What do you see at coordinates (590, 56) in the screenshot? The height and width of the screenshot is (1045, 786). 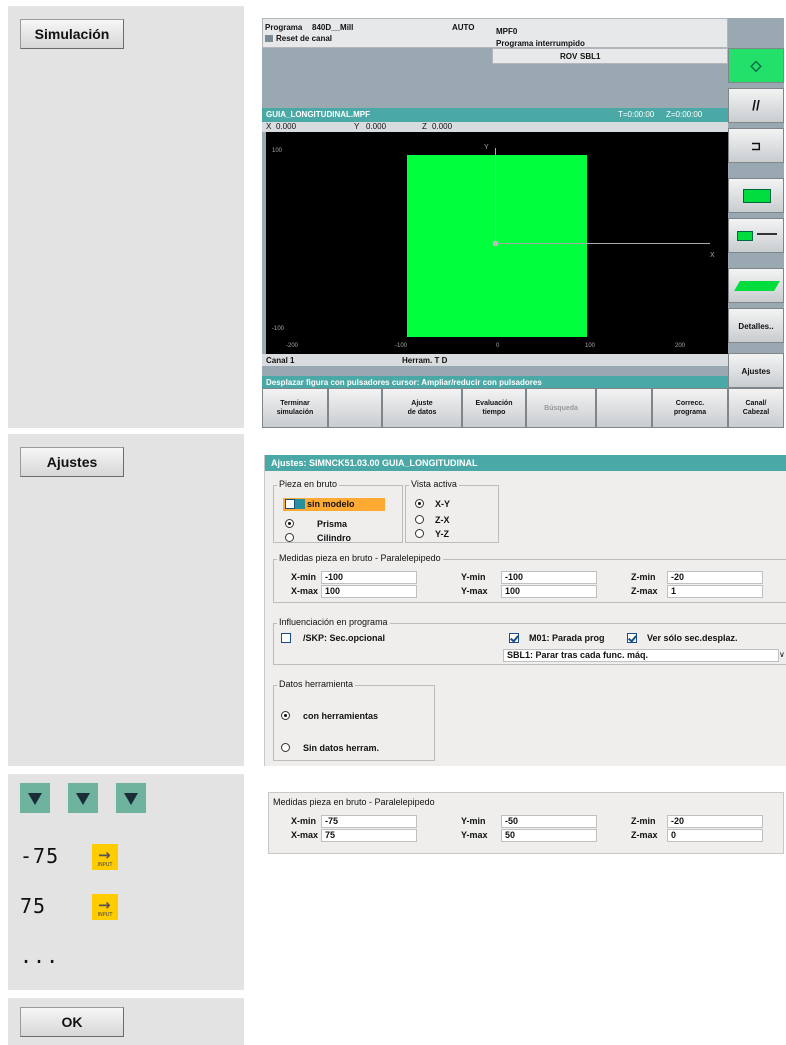 I see `sbl-label: SBL1` at bounding box center [590, 56].